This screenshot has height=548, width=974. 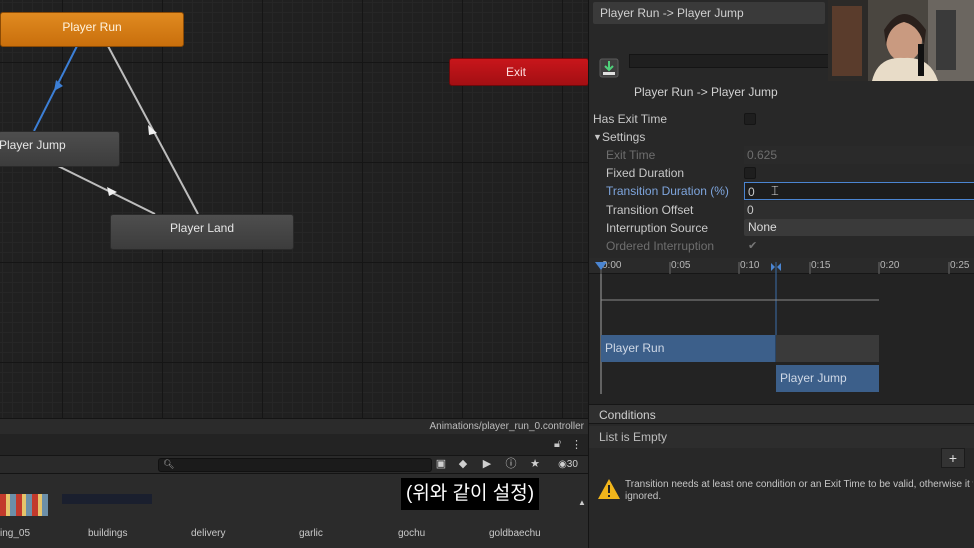 What do you see at coordinates (752, 246) in the screenshot?
I see `checkmark-icon: ✔` at bounding box center [752, 246].